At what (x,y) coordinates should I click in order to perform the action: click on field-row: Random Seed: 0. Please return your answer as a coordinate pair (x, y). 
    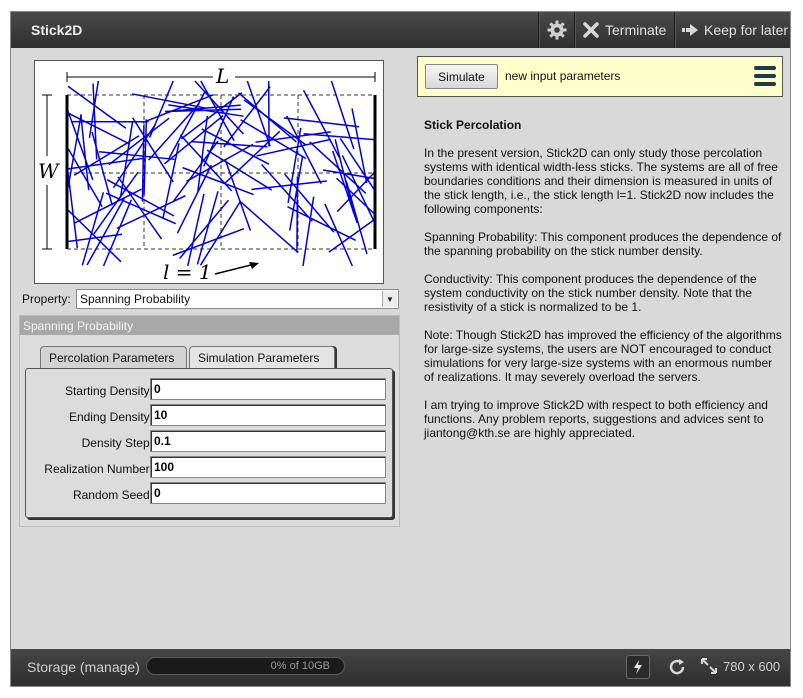
    Looking at the image, I should click on (209, 494).